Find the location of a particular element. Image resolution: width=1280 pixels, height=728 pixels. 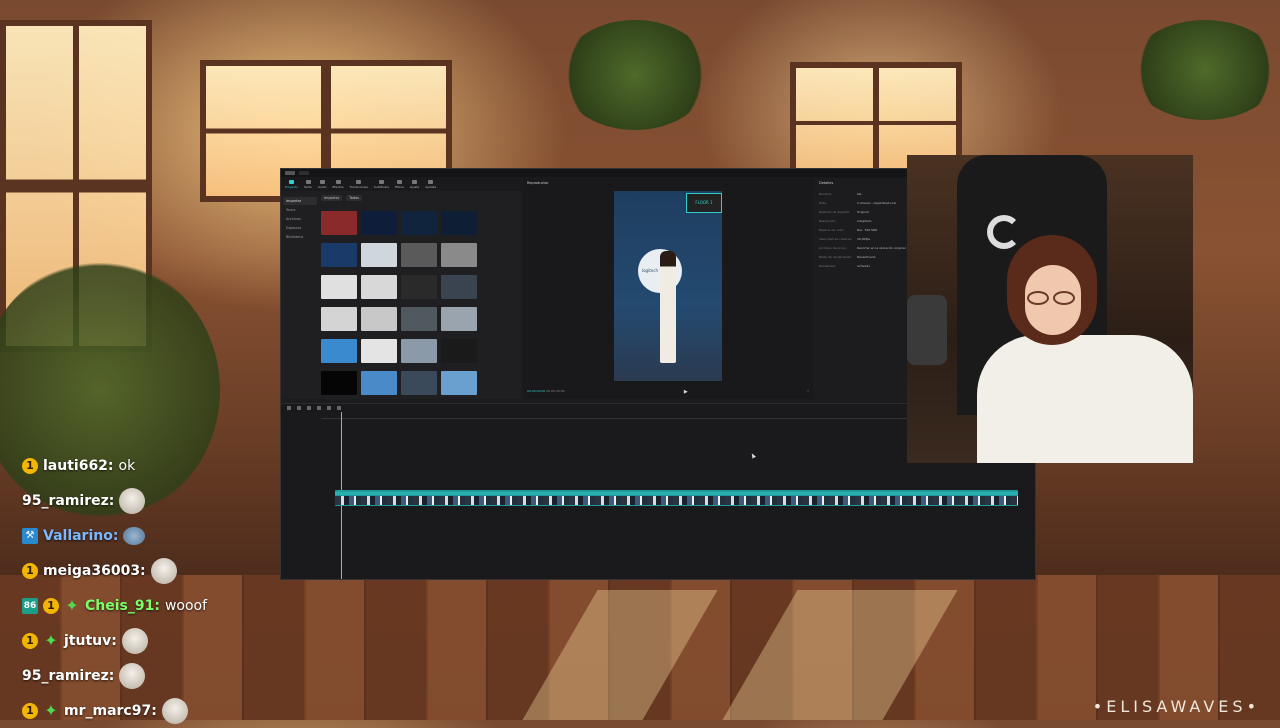

tool-text: Texto is located at coordinates (308, 184).